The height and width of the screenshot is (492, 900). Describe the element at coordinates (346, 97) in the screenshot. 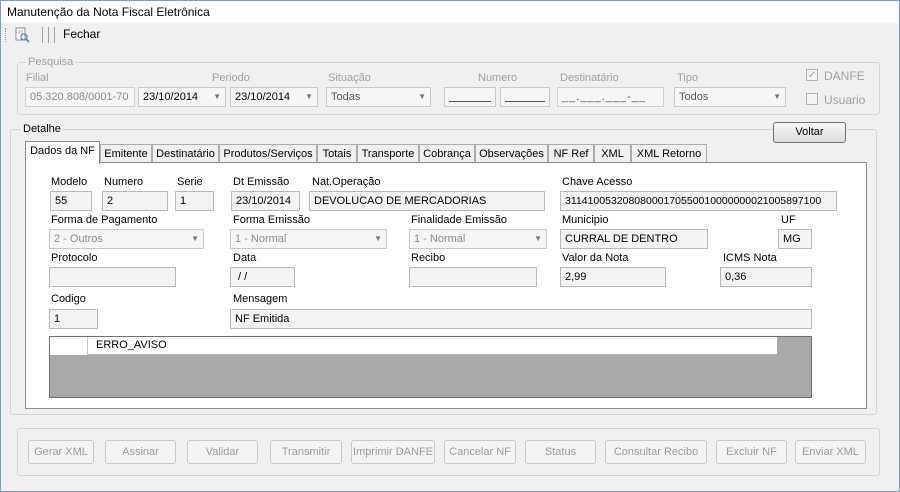

I see `situacao-value: Todas` at that location.